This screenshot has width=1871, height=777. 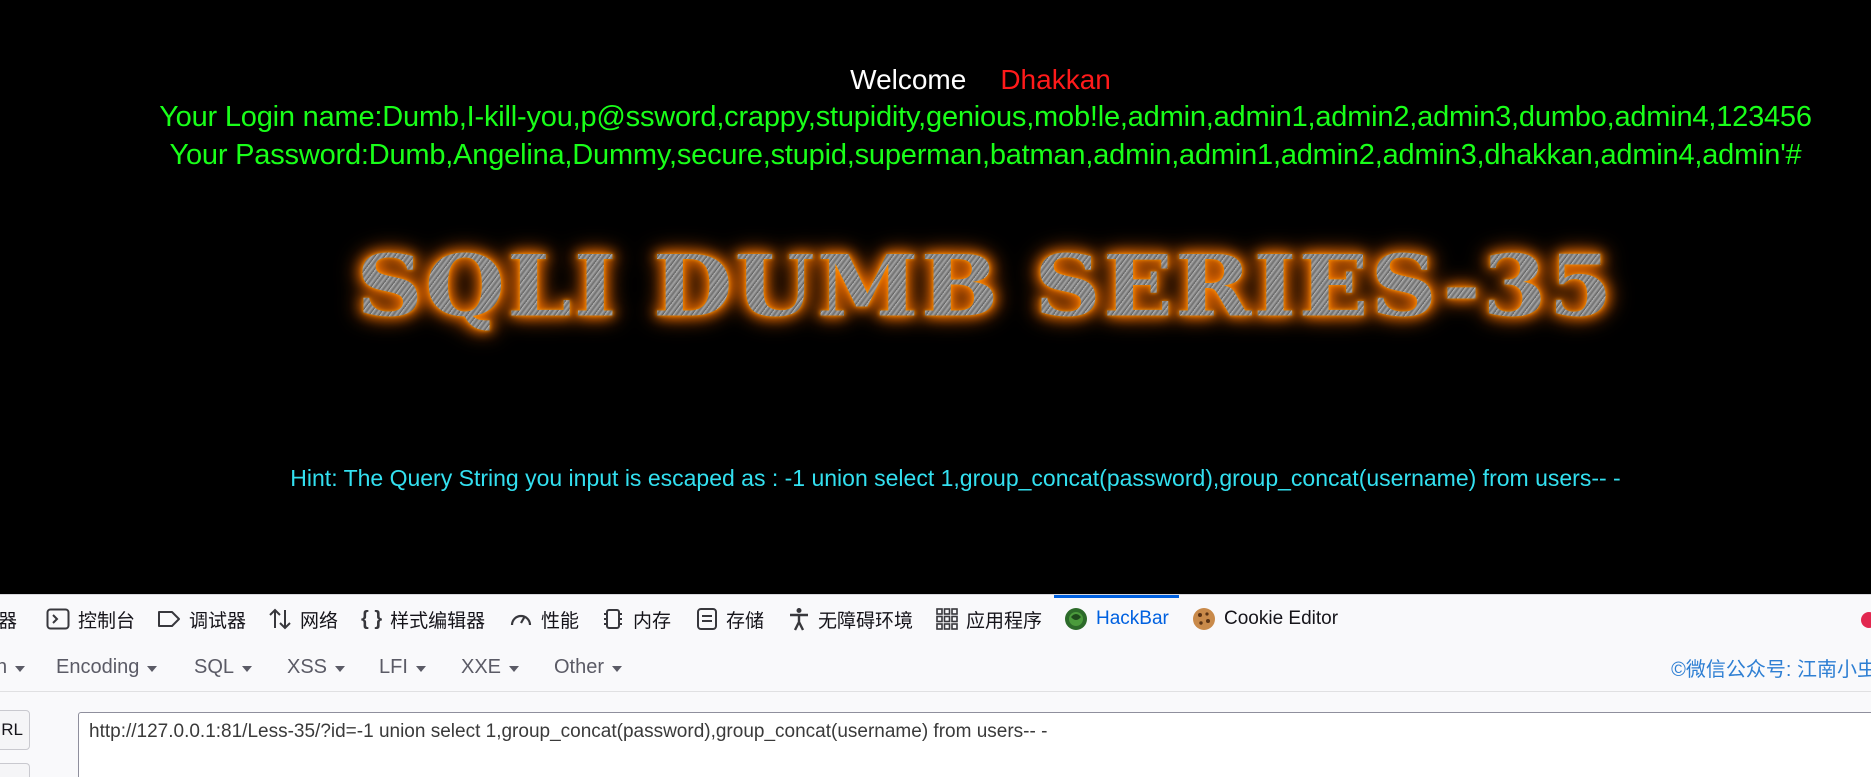 What do you see at coordinates (107, 621) in the screenshot?
I see `tab-label: 控制台` at bounding box center [107, 621].